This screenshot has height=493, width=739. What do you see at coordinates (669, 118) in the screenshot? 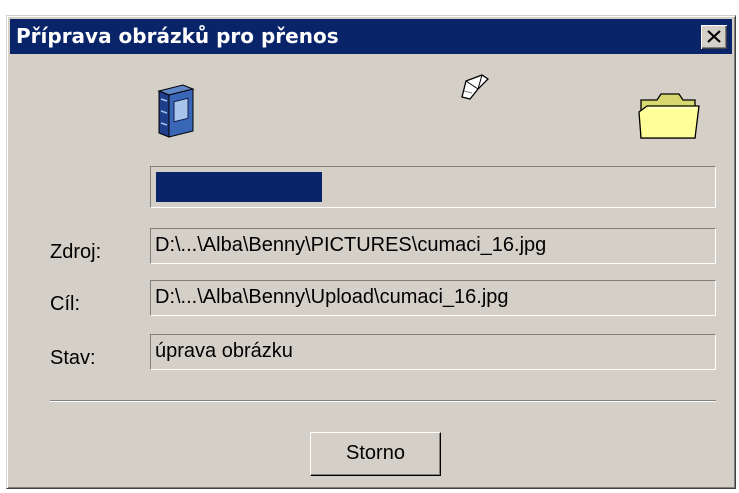
I see `folder-icon` at bounding box center [669, 118].